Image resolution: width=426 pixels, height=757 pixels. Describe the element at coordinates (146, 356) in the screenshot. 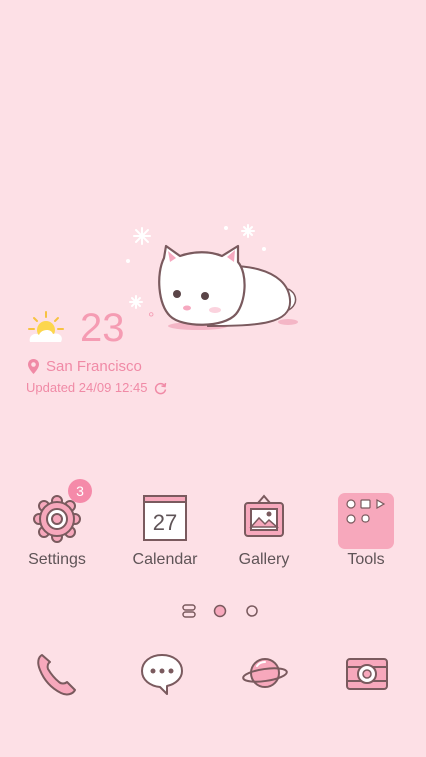

I see `weather-widget: 23 ° San Francisco Updated 24/09 12:45` at that location.